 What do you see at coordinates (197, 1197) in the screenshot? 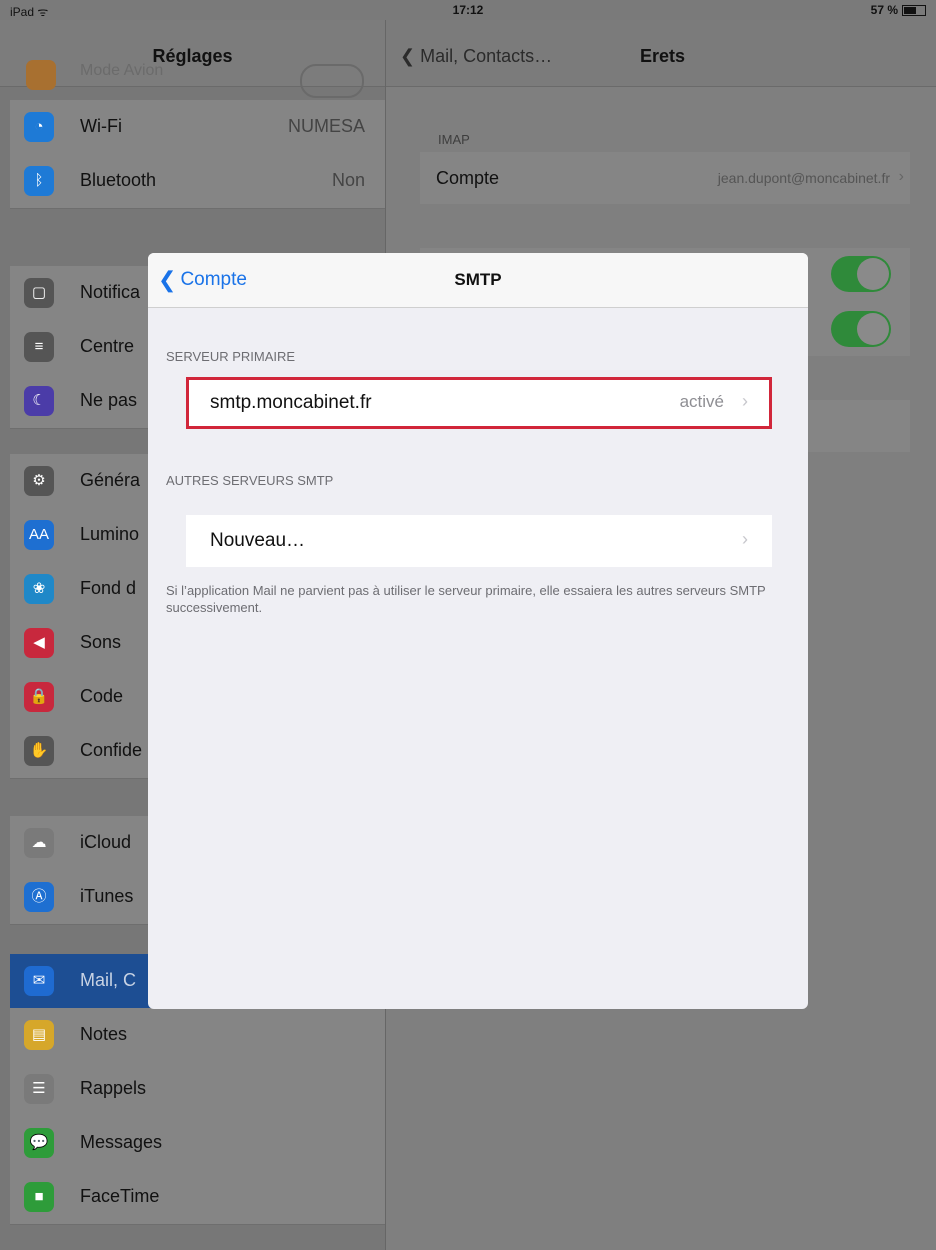
I see `sidebar-item: ■ FaceTime` at bounding box center [197, 1197].